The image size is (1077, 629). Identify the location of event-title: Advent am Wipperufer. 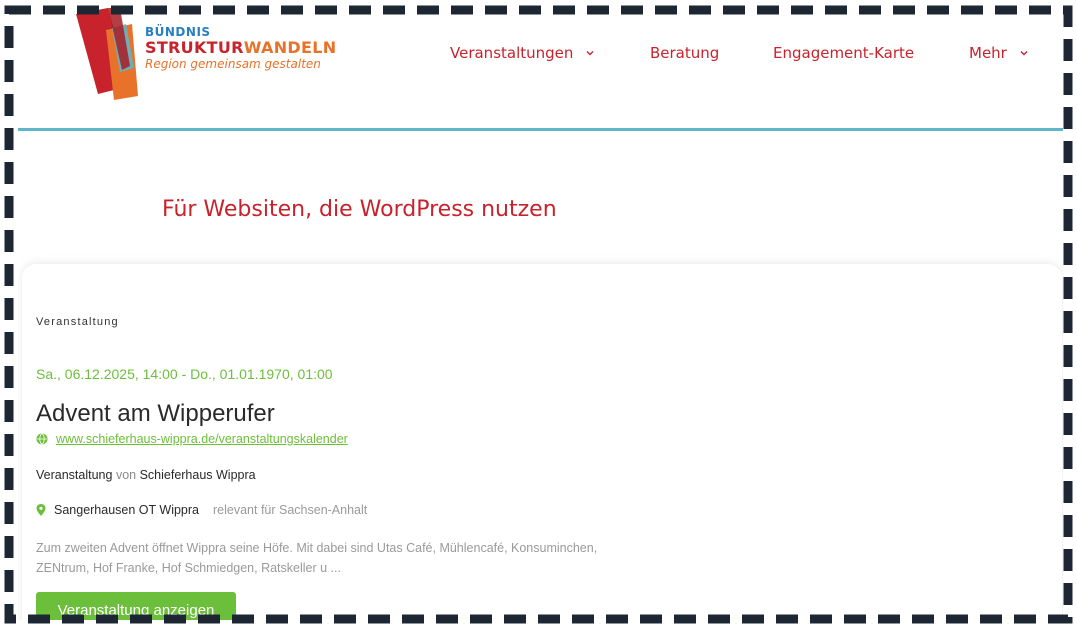
(155, 413).